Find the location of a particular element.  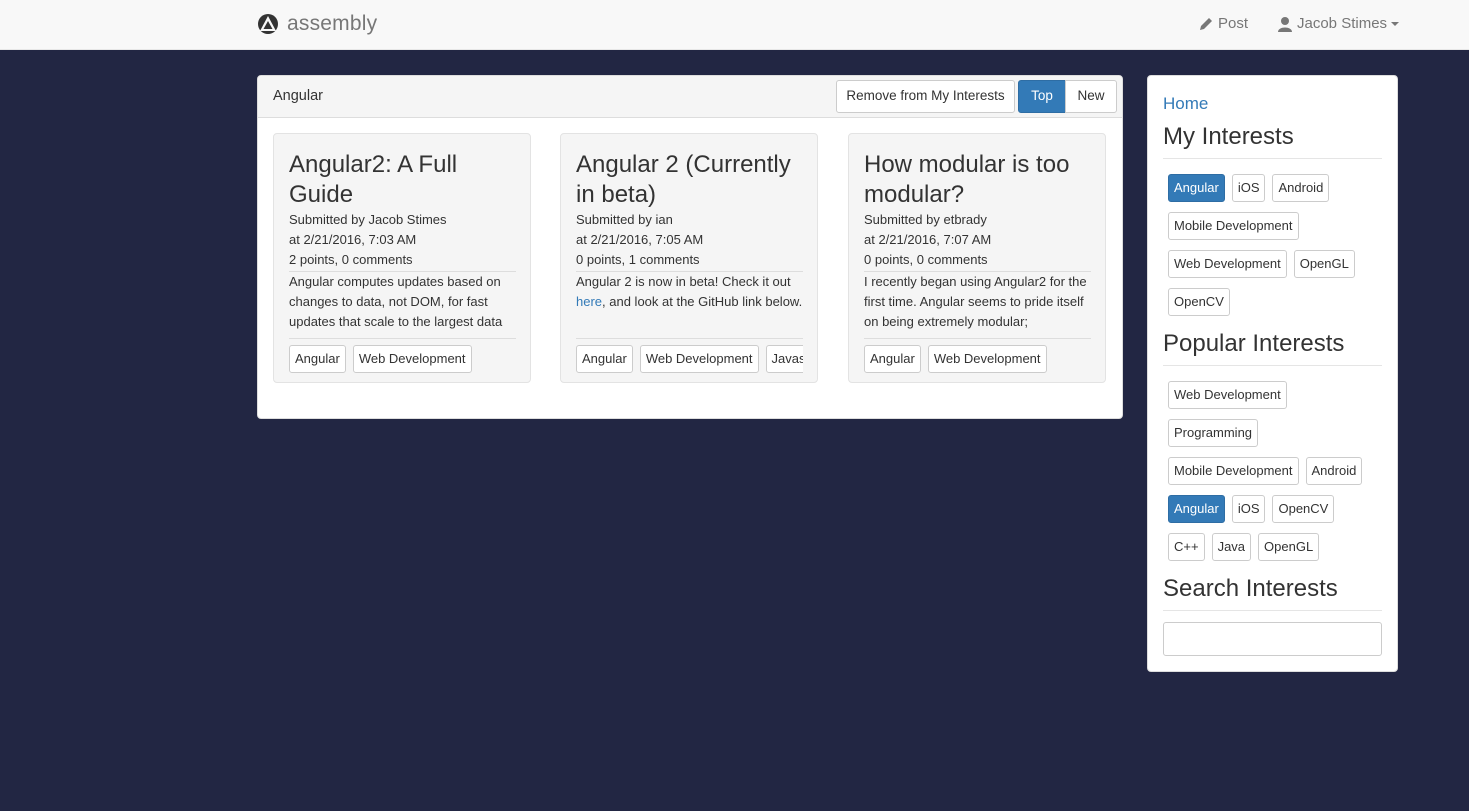

pencil-icon is located at coordinates (1206, 23).